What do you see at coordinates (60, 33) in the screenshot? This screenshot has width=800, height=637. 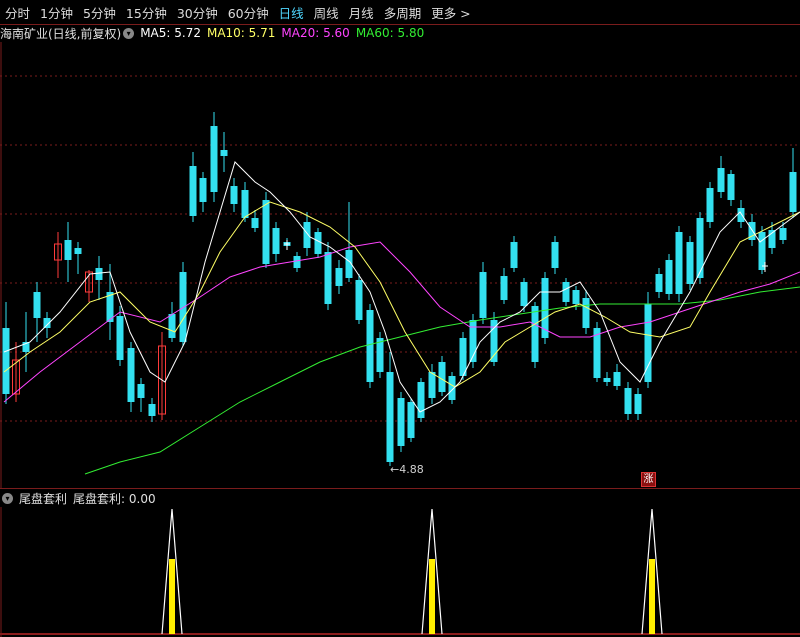 I see `stock-name: 海南矿业(日线,前复权)` at bounding box center [60, 33].